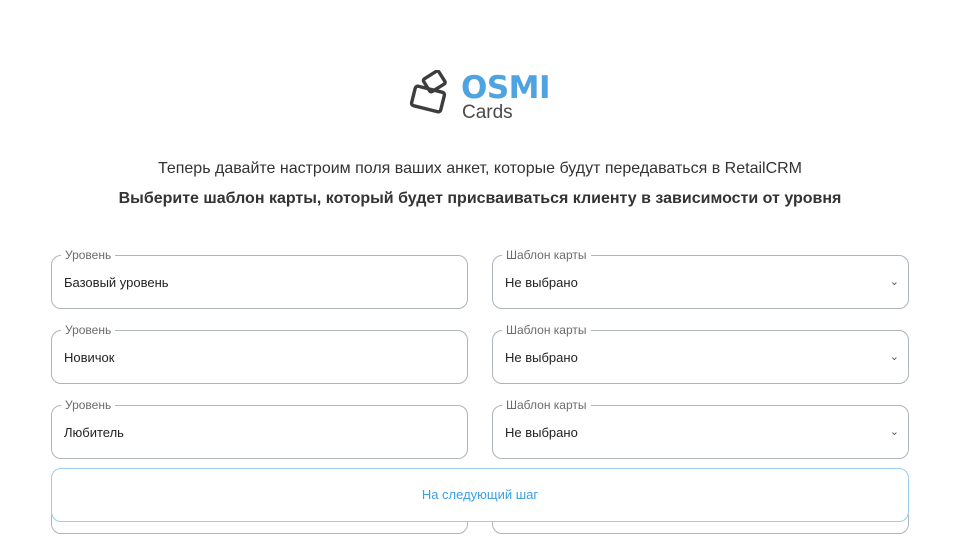  I want to click on level-value: Любитель, so click(94, 432).